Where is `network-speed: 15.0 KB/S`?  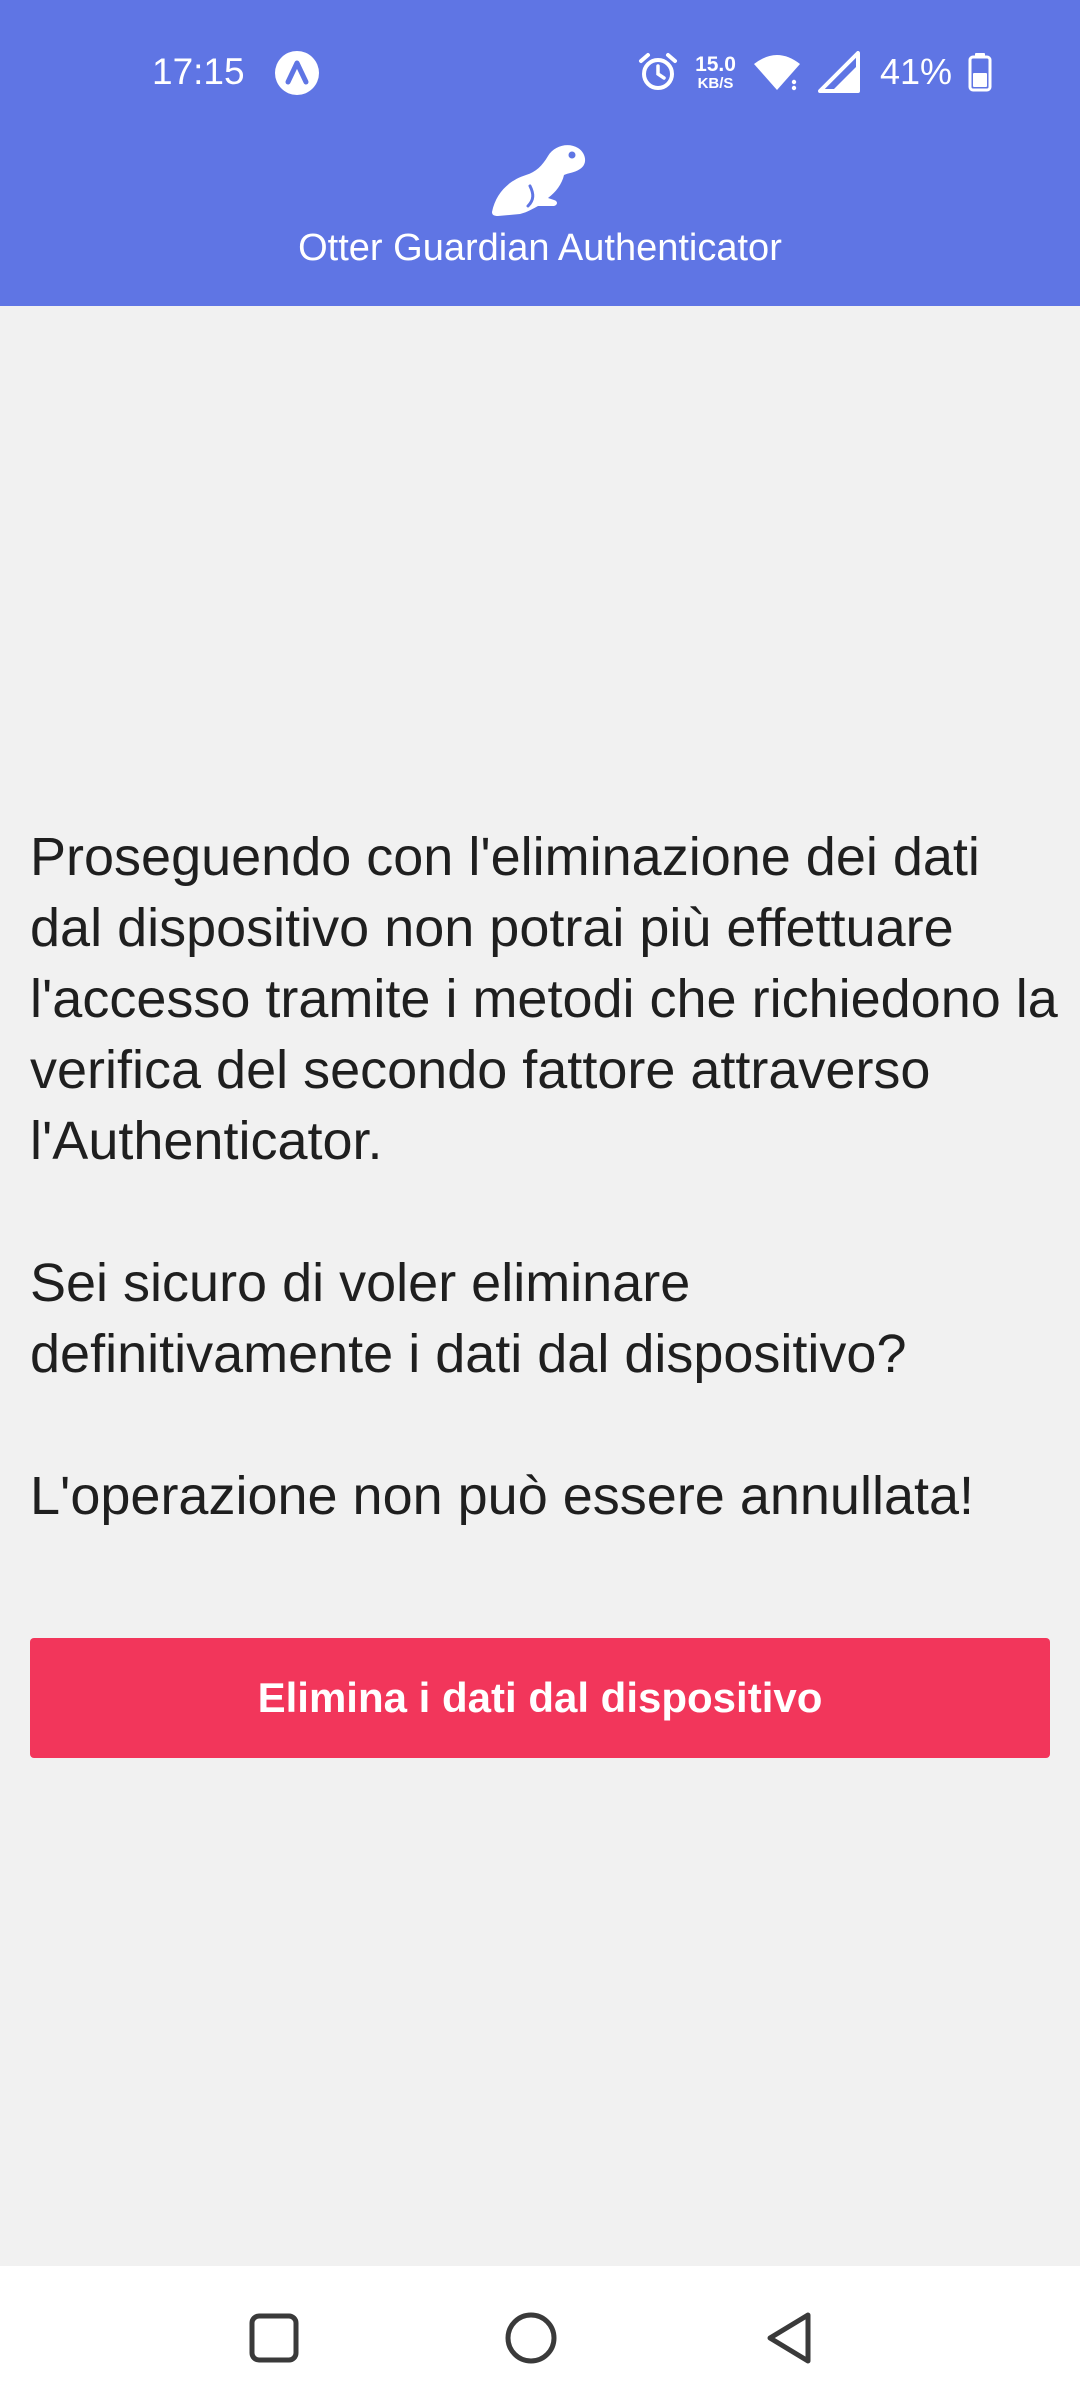 network-speed: 15.0 KB/S is located at coordinates (715, 72).